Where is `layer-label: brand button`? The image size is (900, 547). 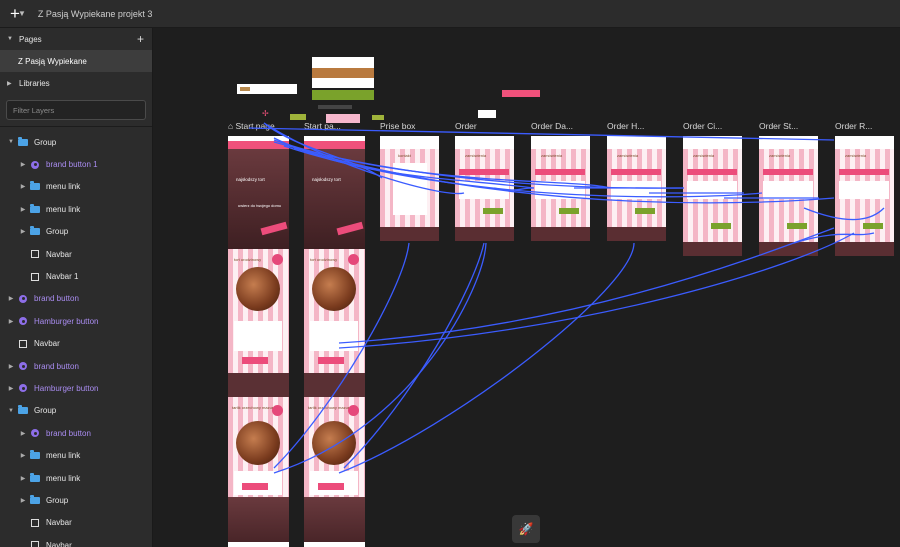
layer-label: brand button is located at coordinates (56, 366).